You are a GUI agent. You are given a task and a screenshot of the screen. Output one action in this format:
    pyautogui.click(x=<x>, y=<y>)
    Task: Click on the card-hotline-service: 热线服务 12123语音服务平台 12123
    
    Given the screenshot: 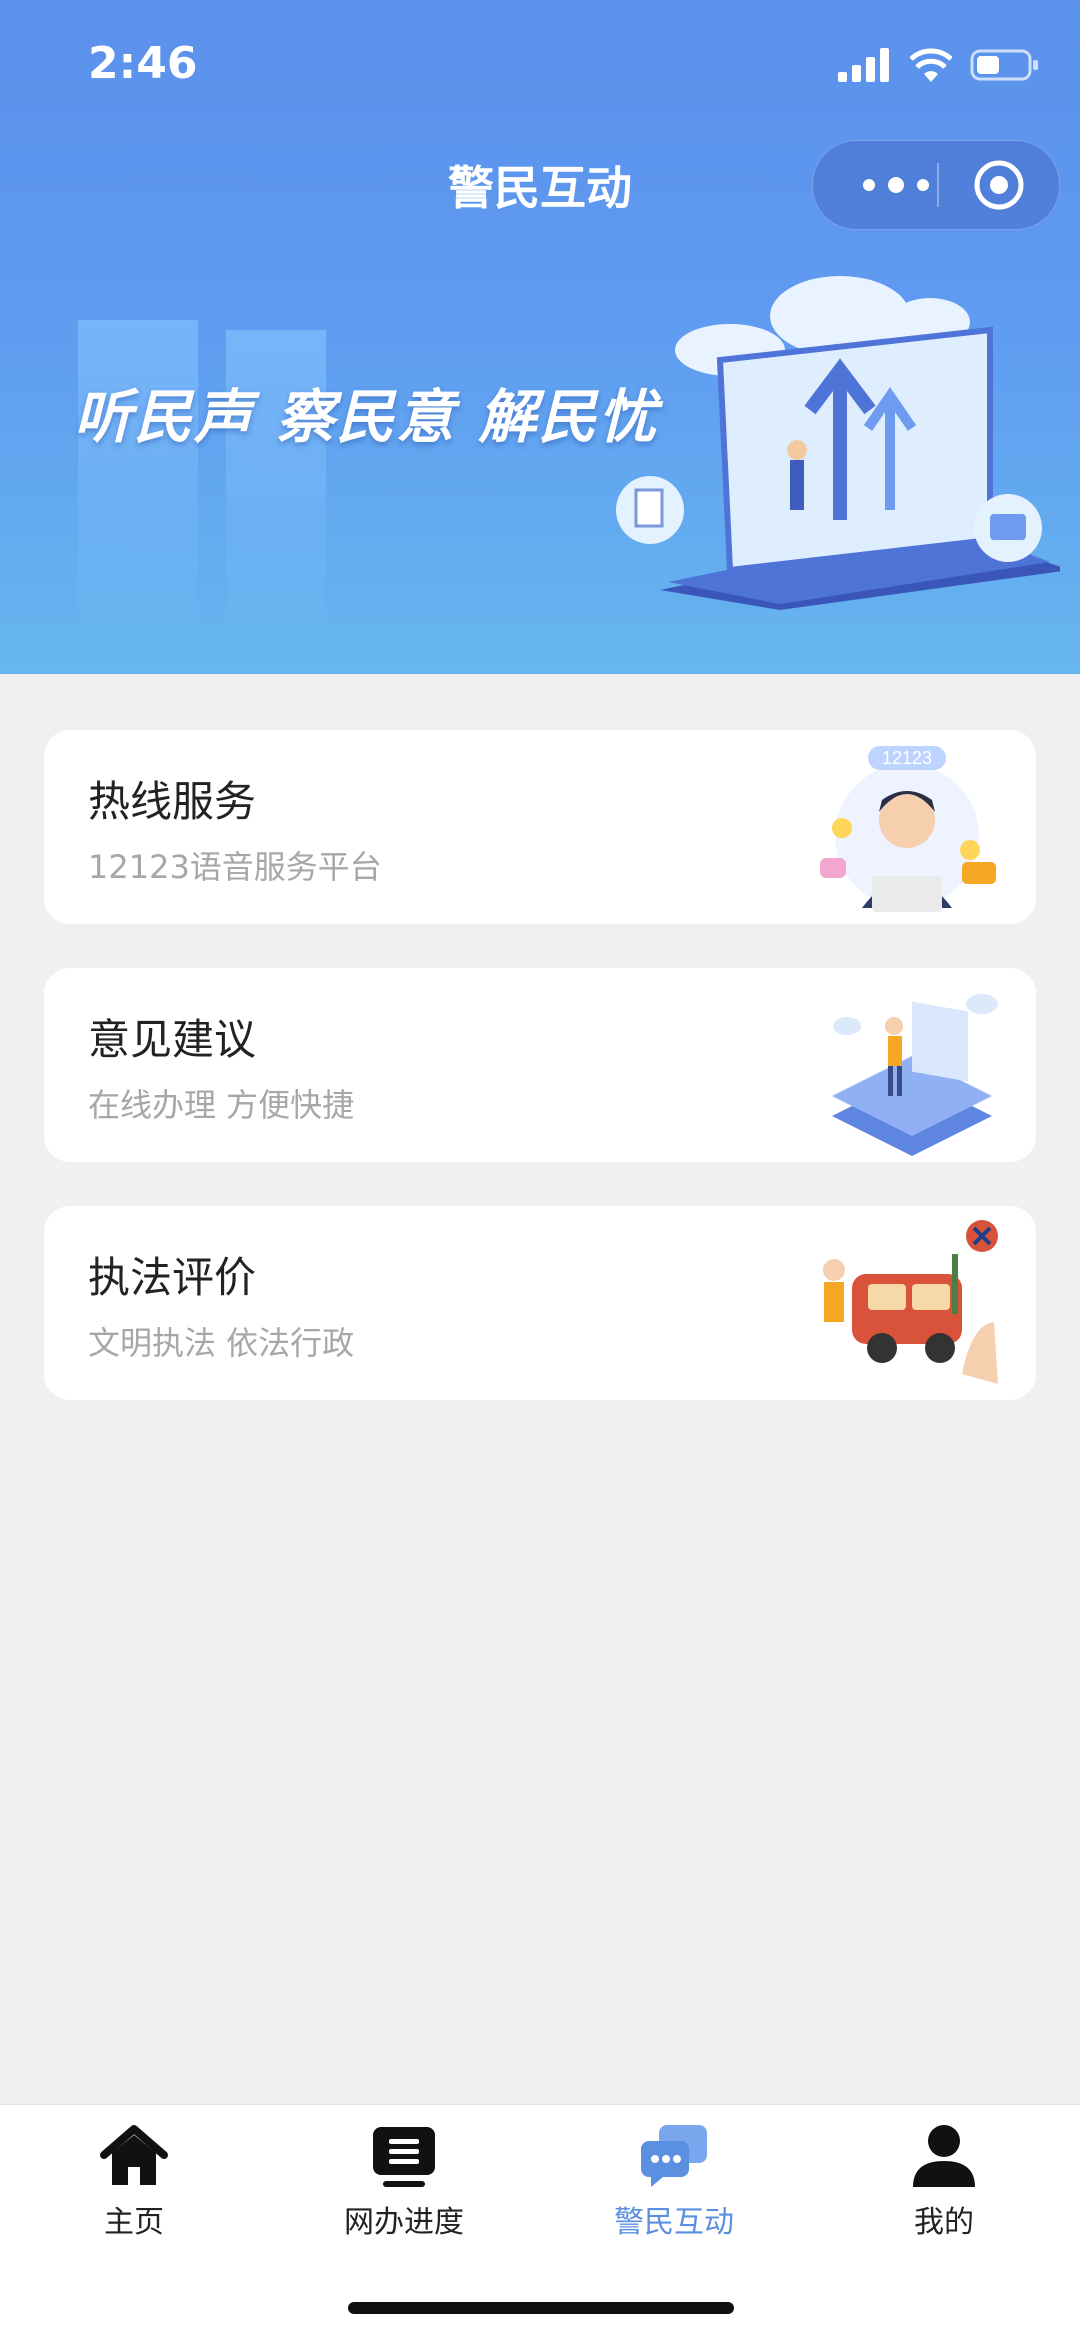 What is the action you would take?
    pyautogui.click(x=540, y=827)
    